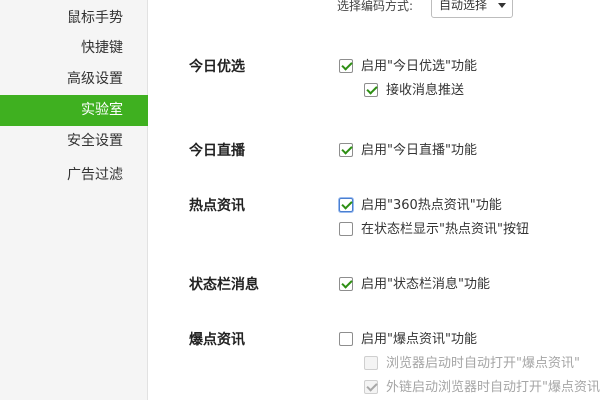 The width and height of the screenshot is (600, 400). Describe the element at coordinates (483, 363) in the screenshot. I see `option-label: 浏览器启动时自动打开"爆点资讯"` at that location.